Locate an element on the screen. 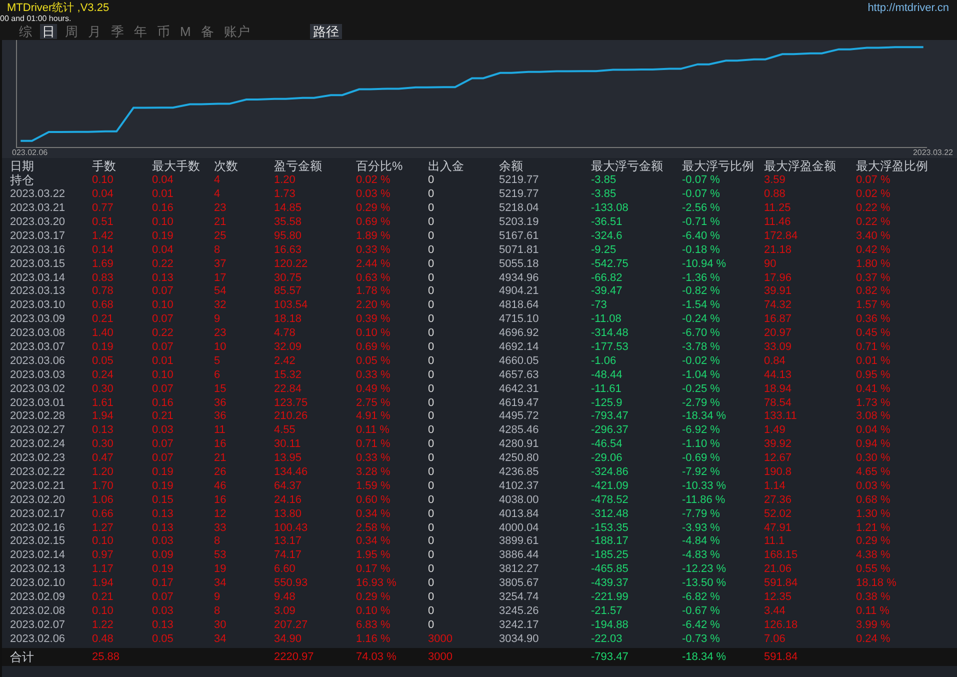 Image resolution: width=957 pixels, height=677 pixels. table-cell-text: 5 is located at coordinates (218, 361).